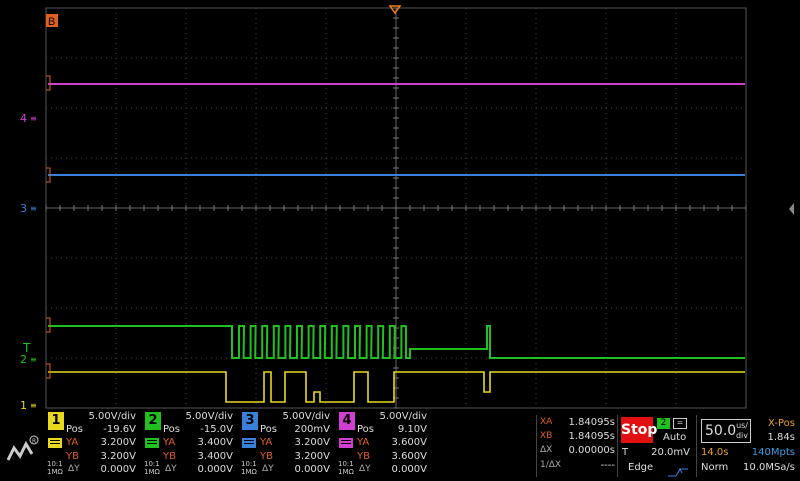  Describe the element at coordinates (639, 430) in the screenshot. I see `run-stop-button: Stop` at that location.